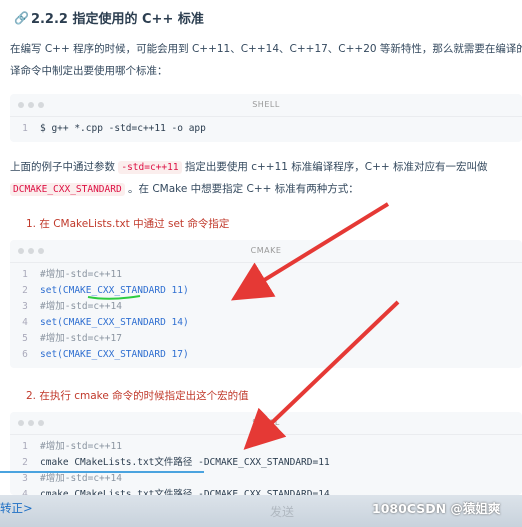 The image size is (522, 527). Describe the element at coordinates (436, 508) in the screenshot. I see `watermark: 1080CSDN @猿姐爽` at that location.